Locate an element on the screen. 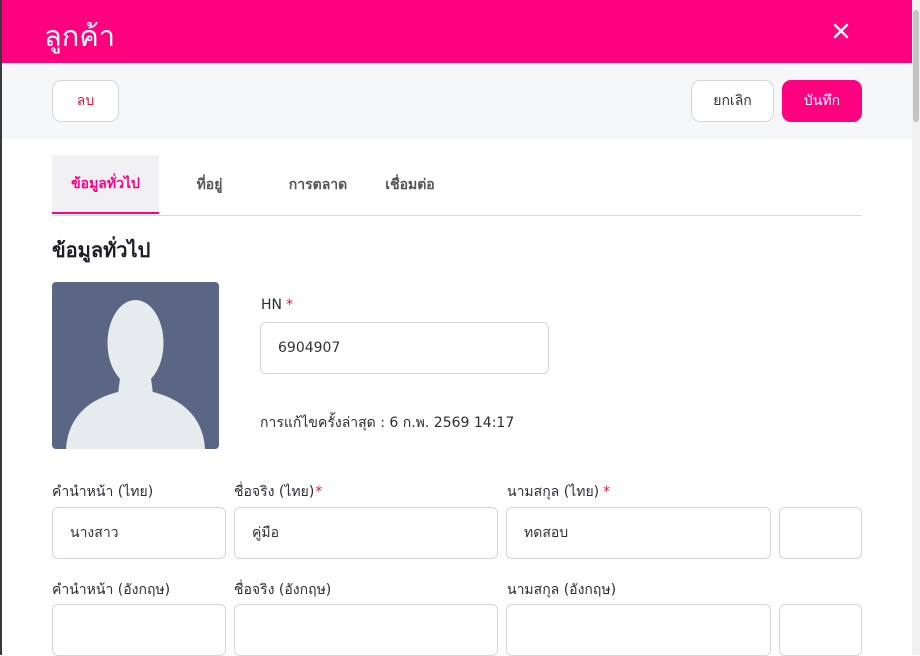  toolbar: ลบ ยกเลิก บันทึก is located at coordinates (457, 101).